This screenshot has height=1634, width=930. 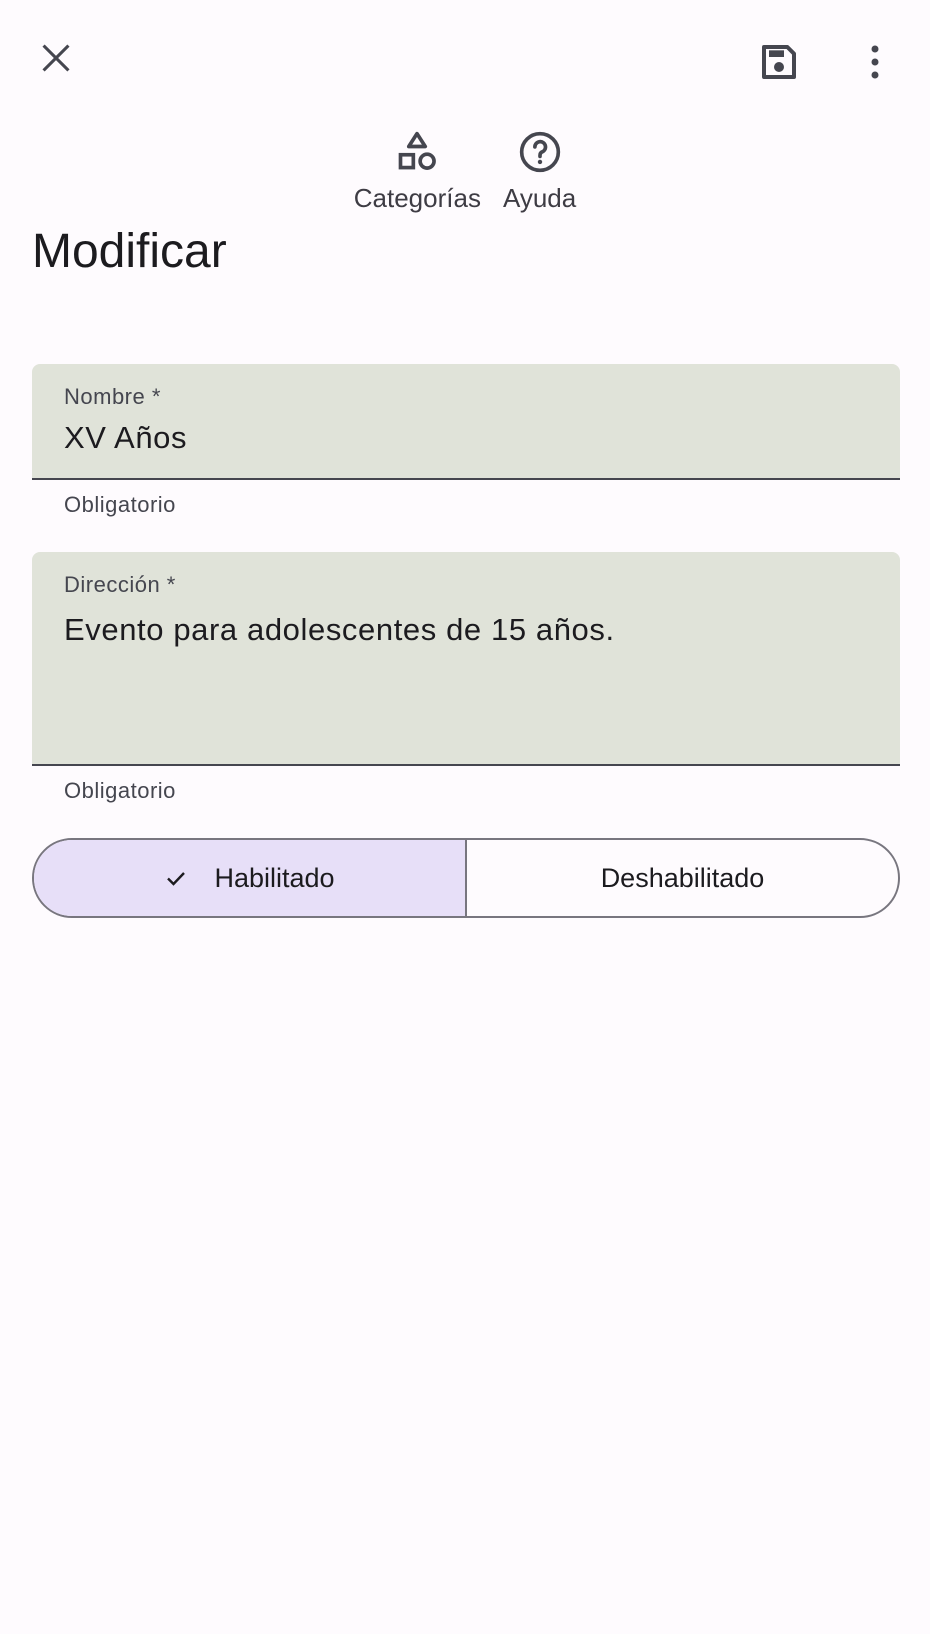 I want to click on help-action: Ayuda, so click(x=539, y=172).